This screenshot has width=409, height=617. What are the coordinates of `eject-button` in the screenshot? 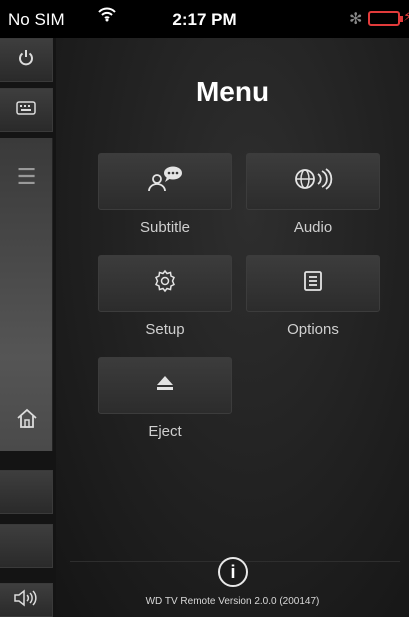 It's located at (165, 385).